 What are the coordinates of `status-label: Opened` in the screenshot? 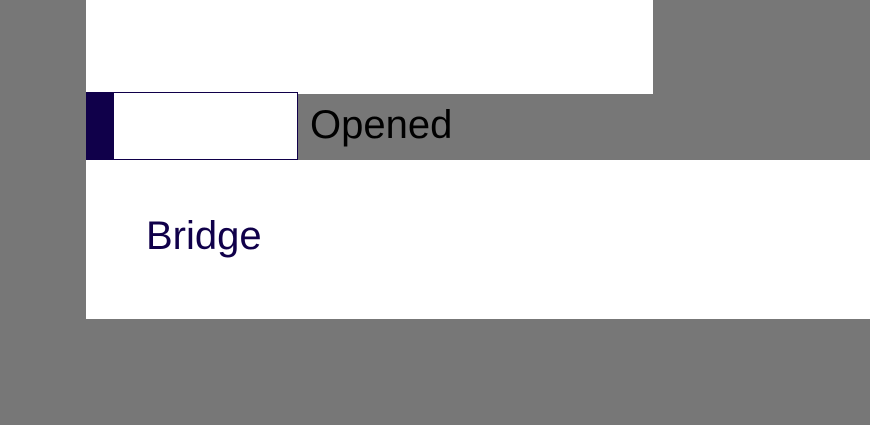 It's located at (381, 125).